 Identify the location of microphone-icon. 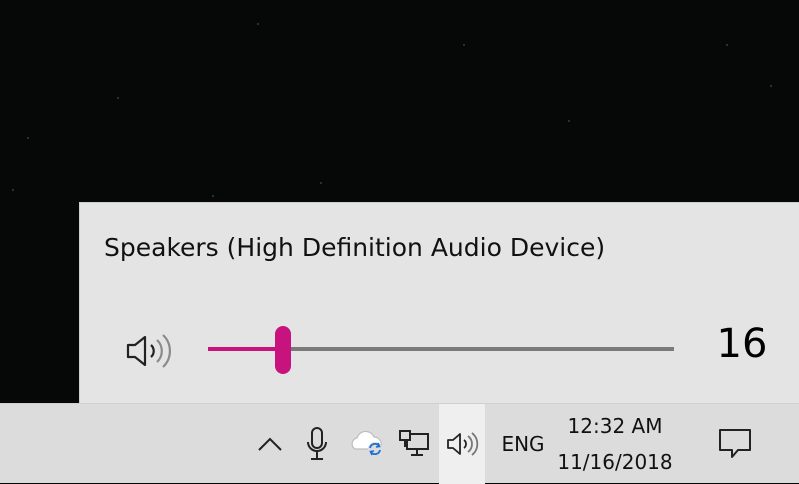
(317, 443).